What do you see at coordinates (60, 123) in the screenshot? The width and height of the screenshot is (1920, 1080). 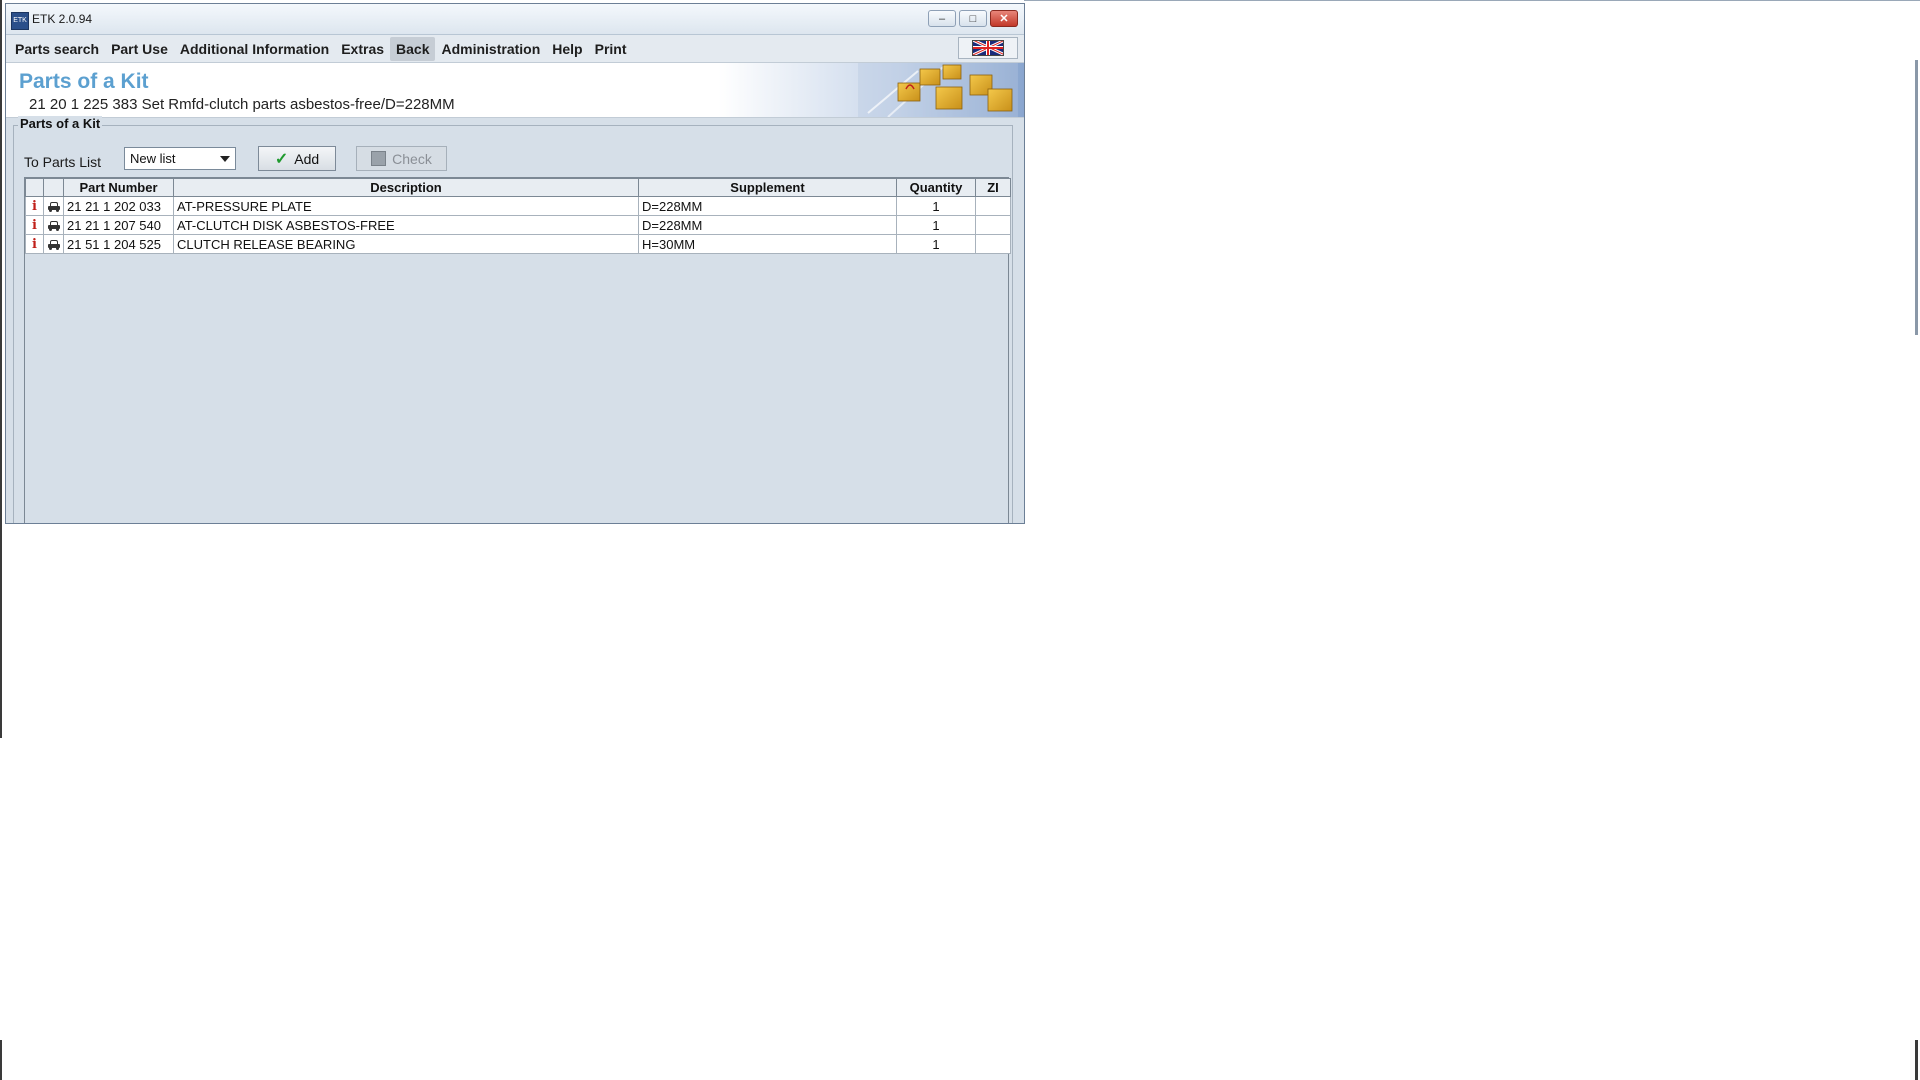 I see `group-title: Parts of a Kit` at bounding box center [60, 123].